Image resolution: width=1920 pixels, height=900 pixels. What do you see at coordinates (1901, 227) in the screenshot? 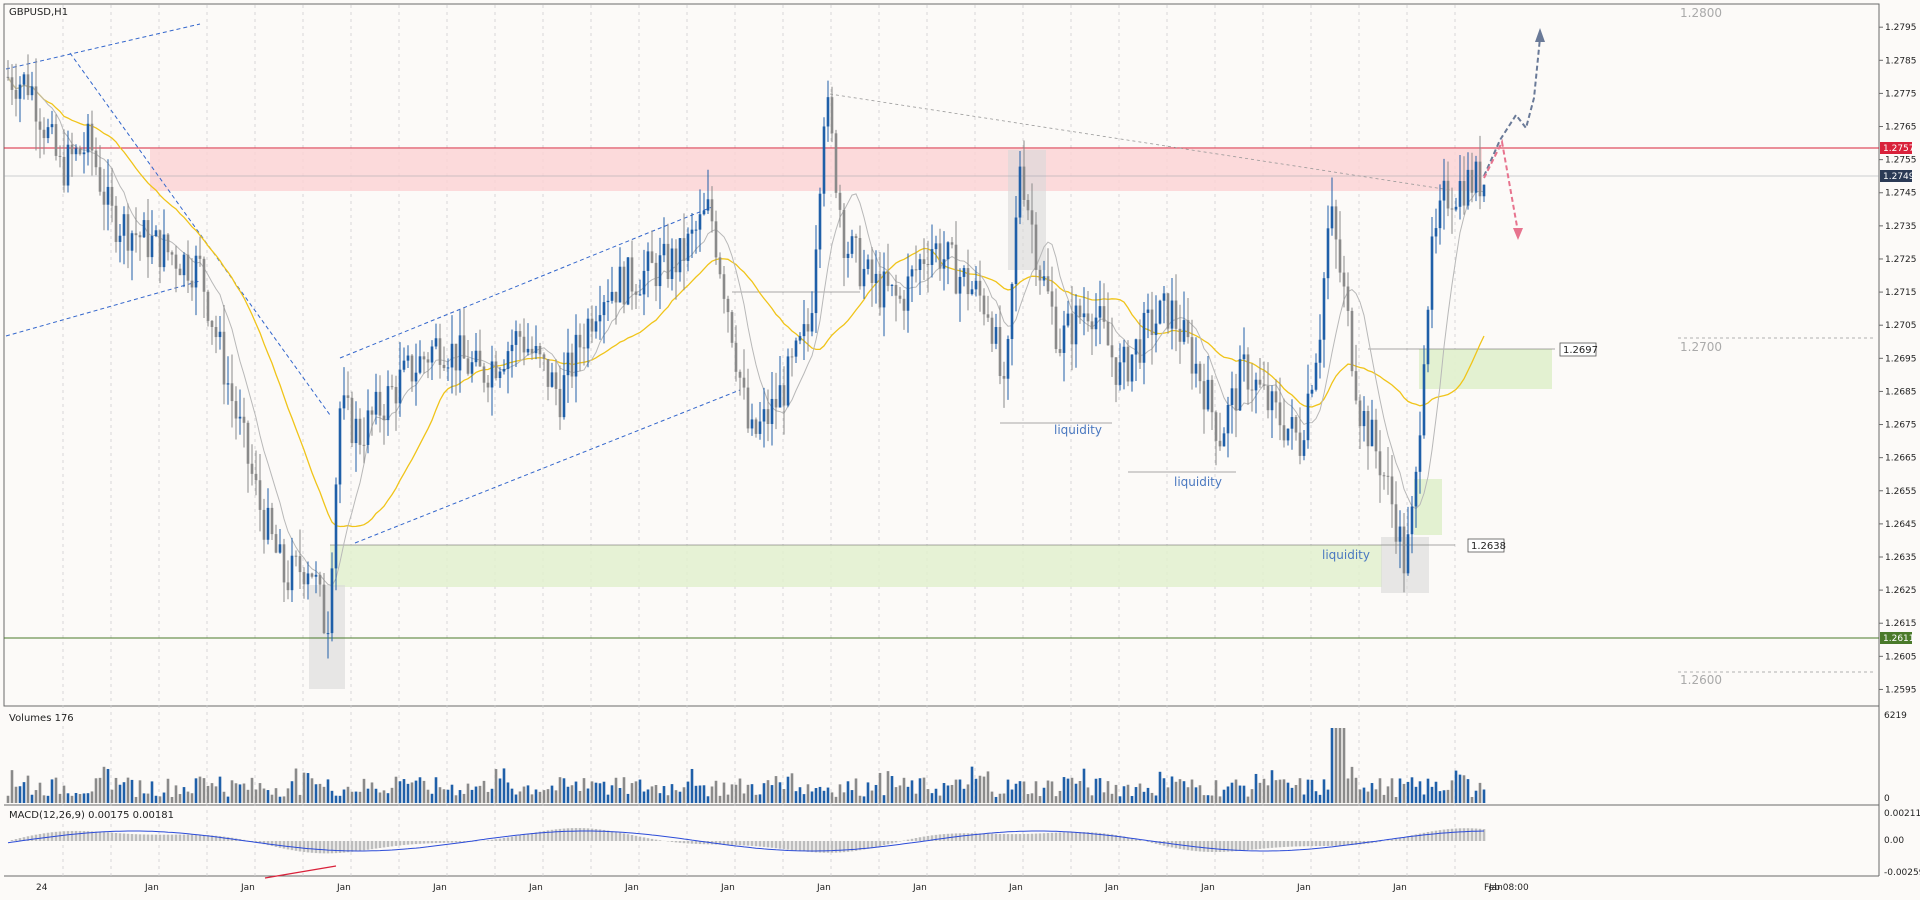
I see `price-tick-label: 1.2735` at bounding box center [1901, 227].